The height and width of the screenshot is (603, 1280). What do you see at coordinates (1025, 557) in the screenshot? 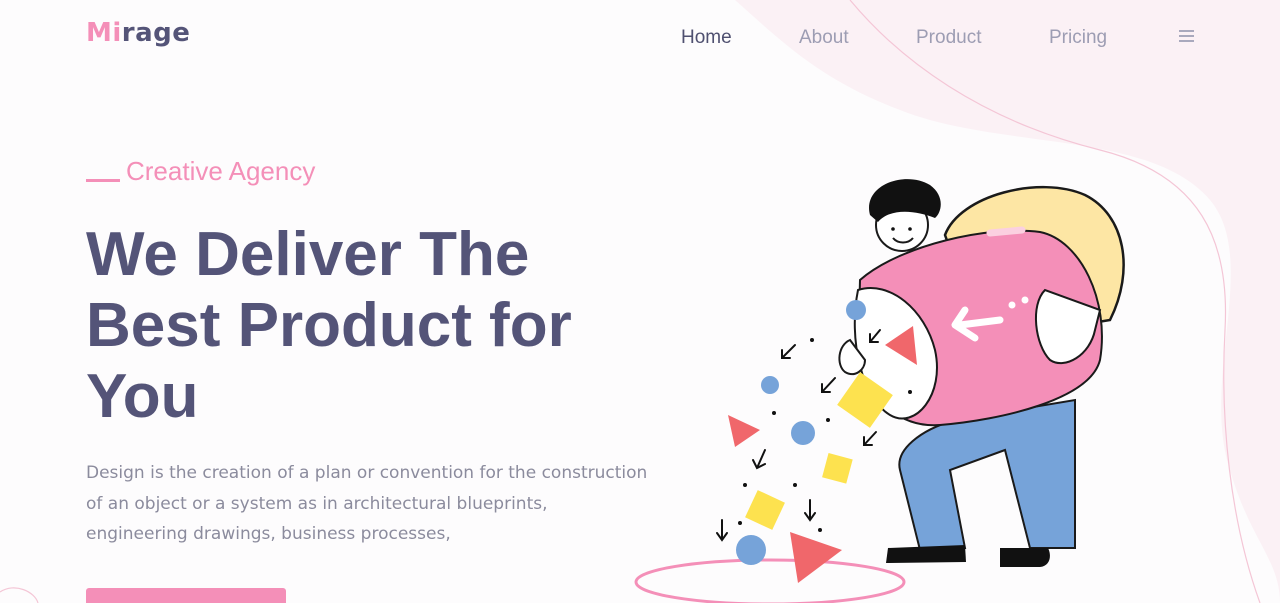
I see `right-shoe` at bounding box center [1025, 557].